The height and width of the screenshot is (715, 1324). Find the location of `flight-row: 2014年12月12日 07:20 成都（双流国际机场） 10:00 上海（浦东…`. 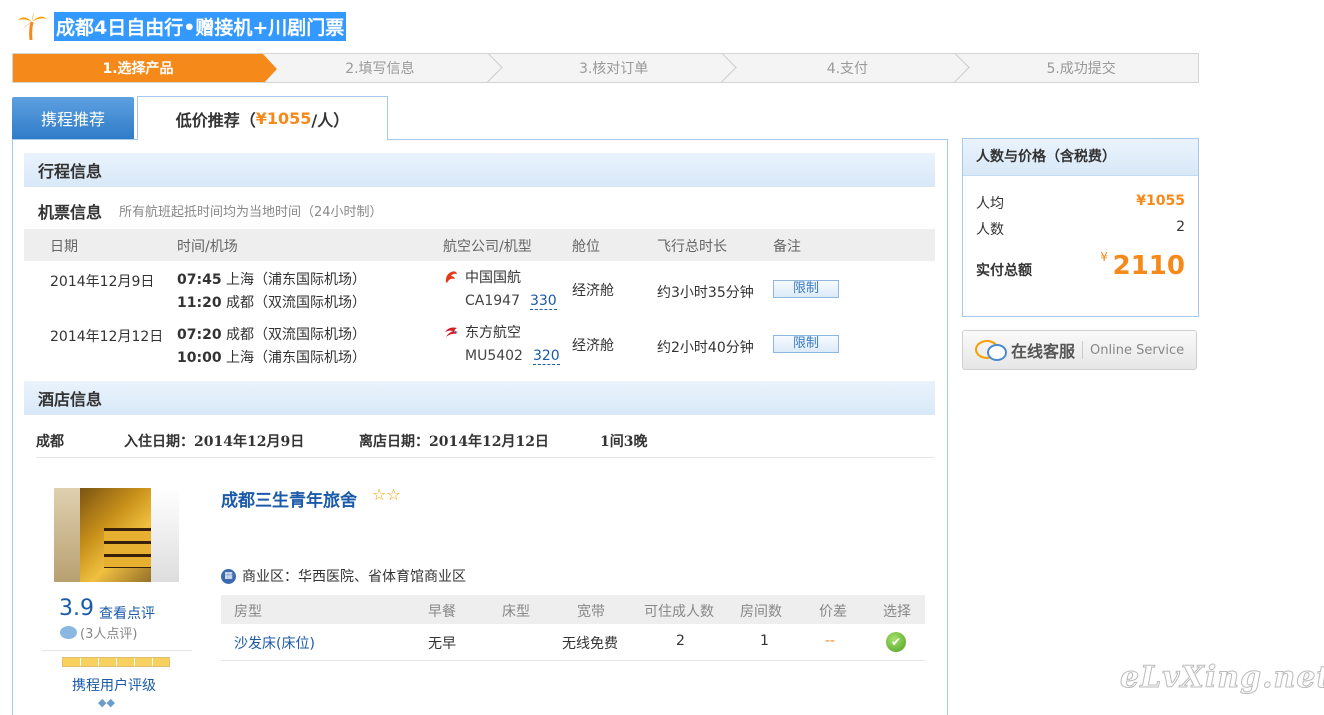

flight-row: 2014年12月12日 07:20 成都（双流国际机场） 10:00 上海（浦东… is located at coordinates (479, 344).